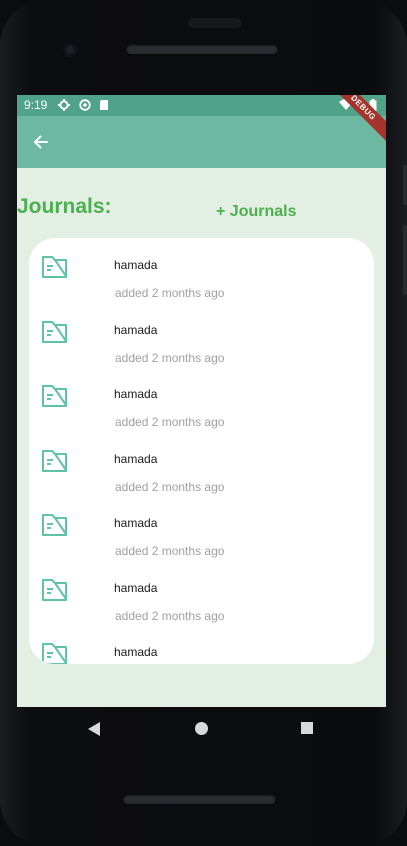  I want to click on data-saver-icon, so click(85, 105).